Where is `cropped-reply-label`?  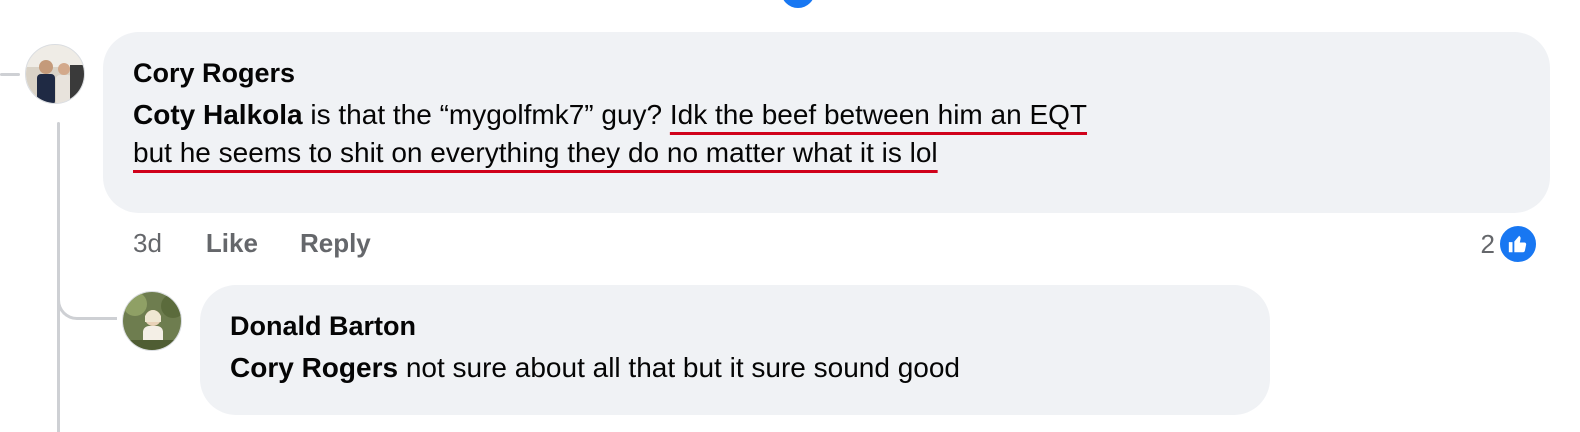
cropped-reply-label is located at coordinates (314, 6).